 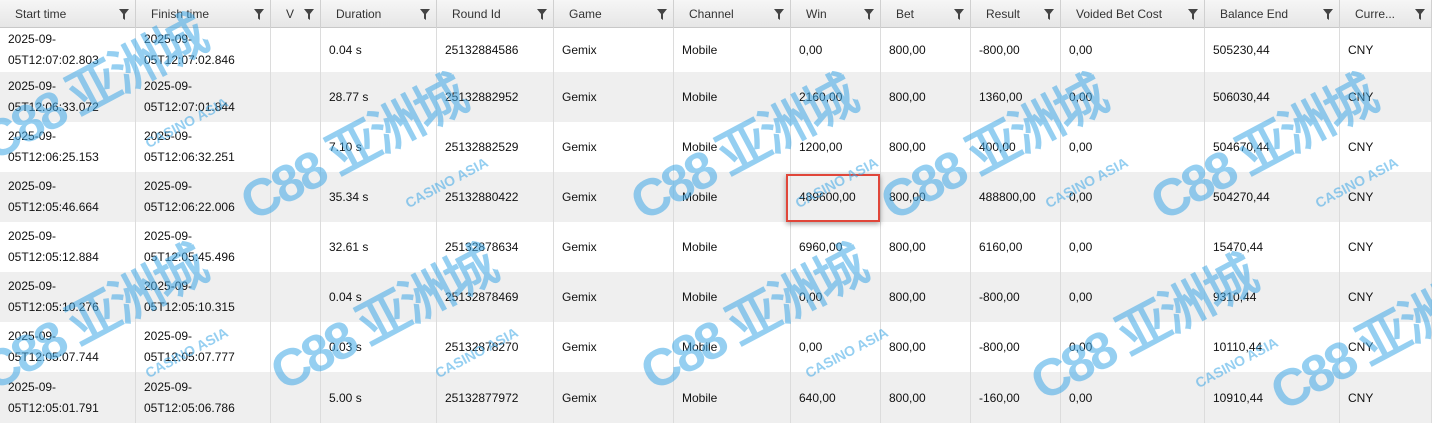 I want to click on cell-round: 25132884586, so click(x=495, y=50).